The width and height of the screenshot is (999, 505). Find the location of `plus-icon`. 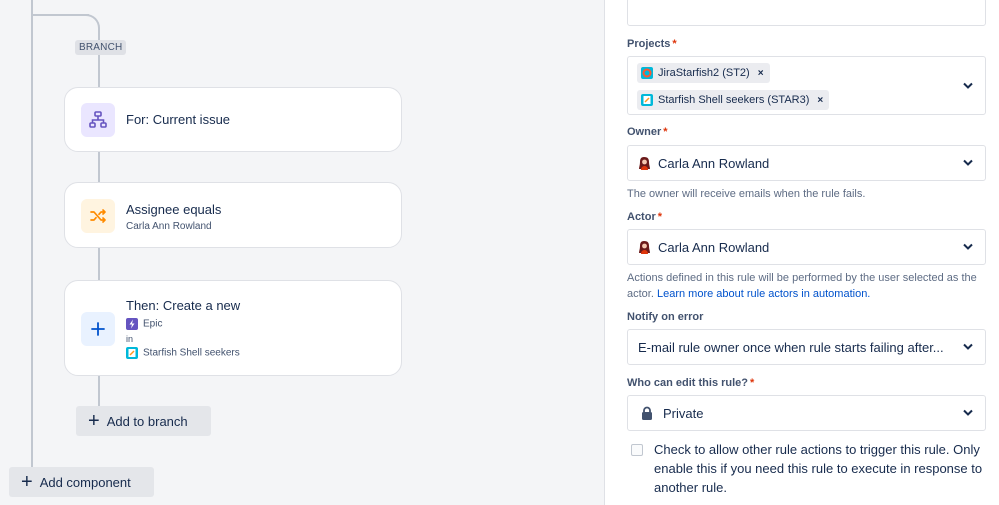

plus-icon is located at coordinates (98, 329).